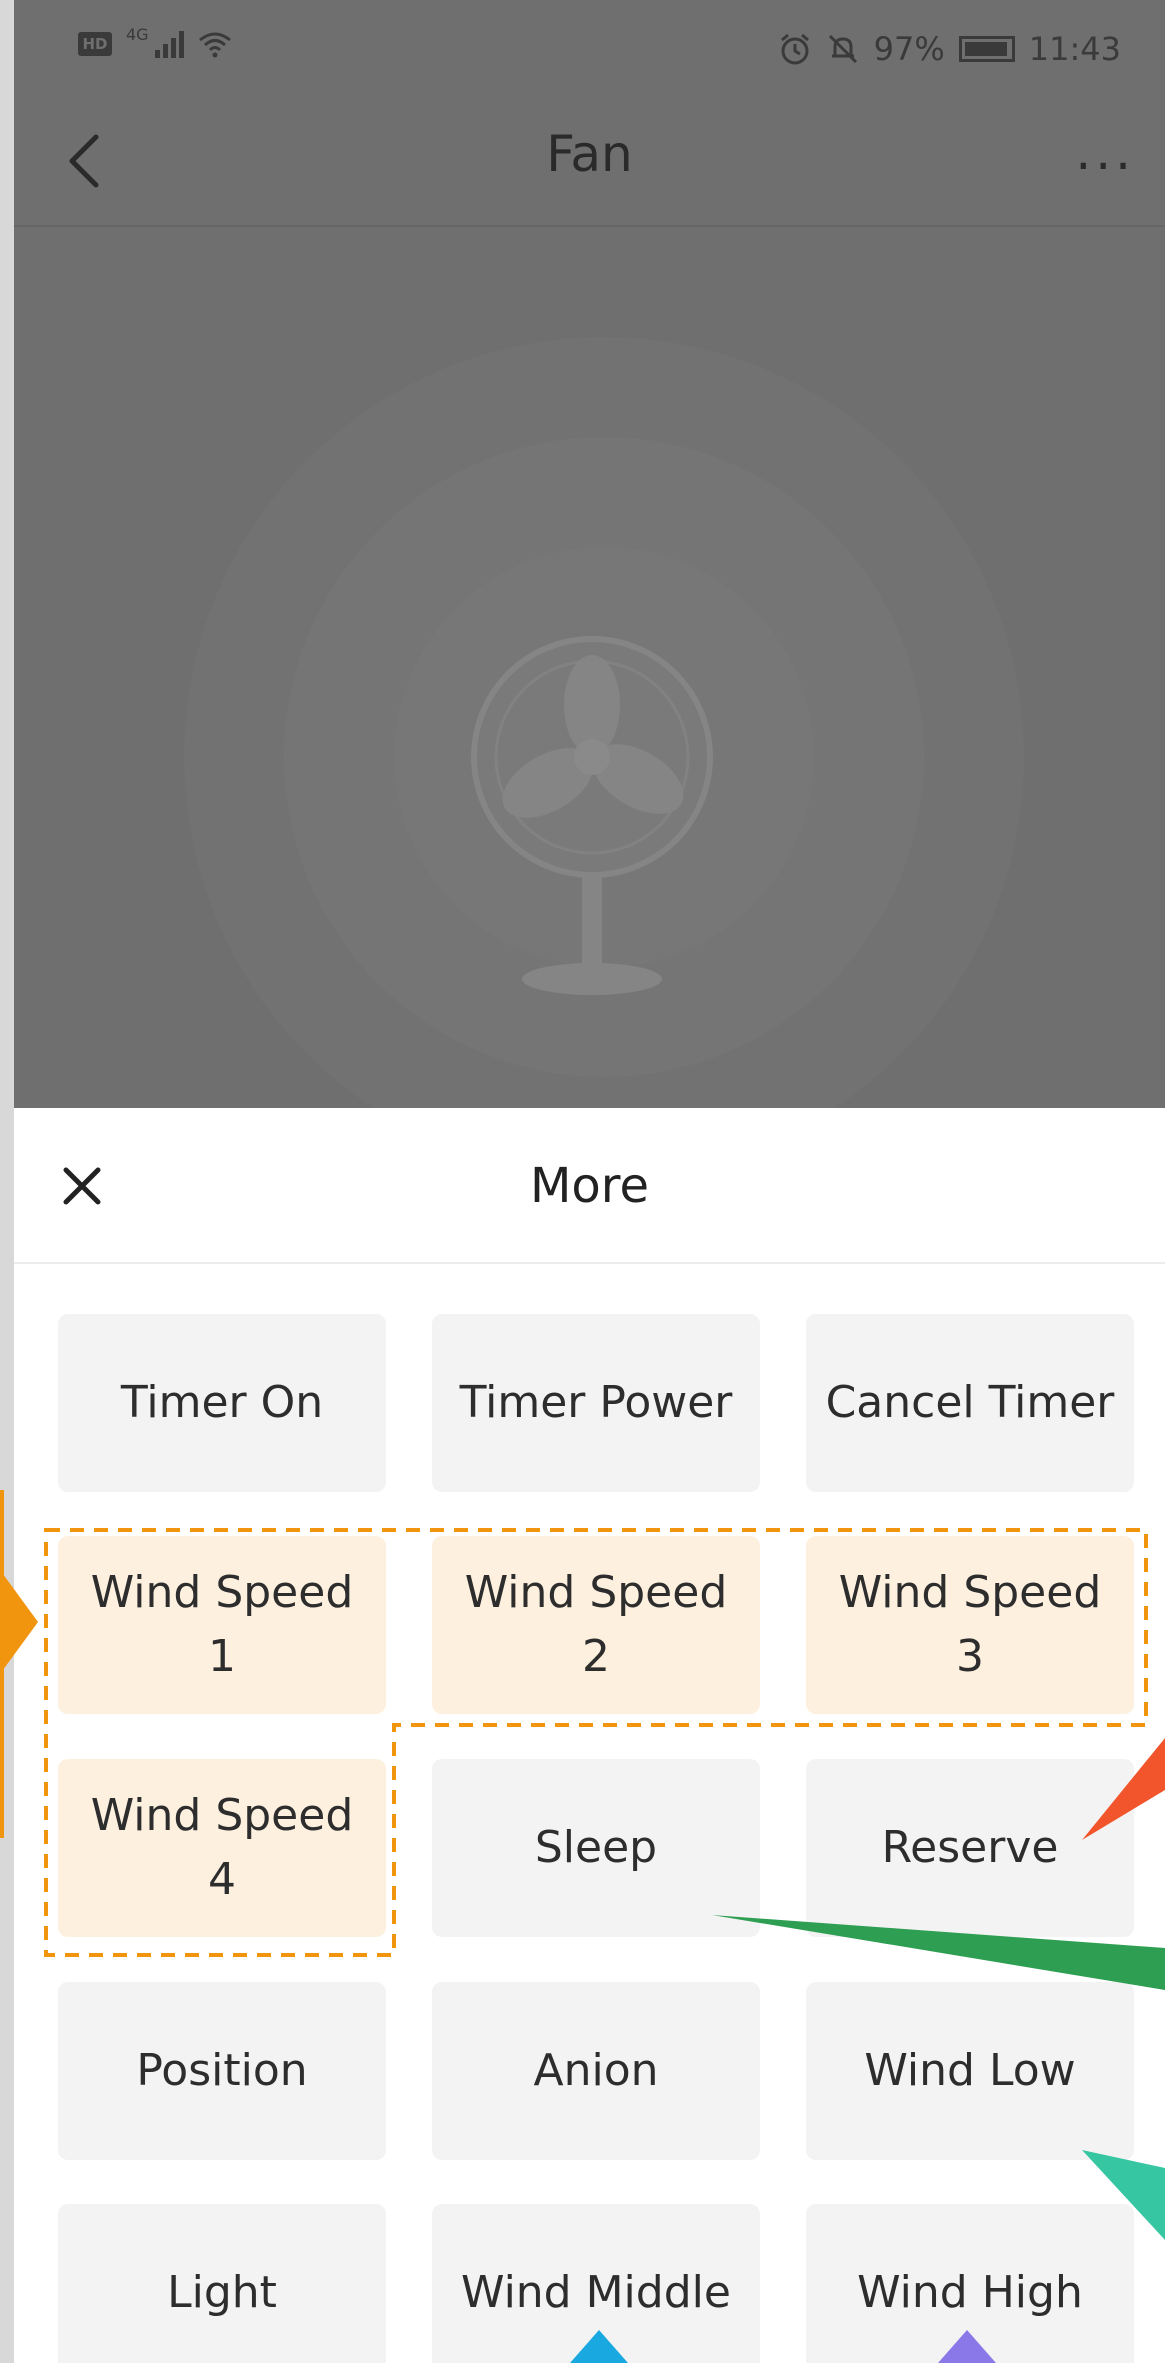 This screenshot has height=2363, width=1165. What do you see at coordinates (986, 49) in the screenshot?
I see `battery-icon` at bounding box center [986, 49].